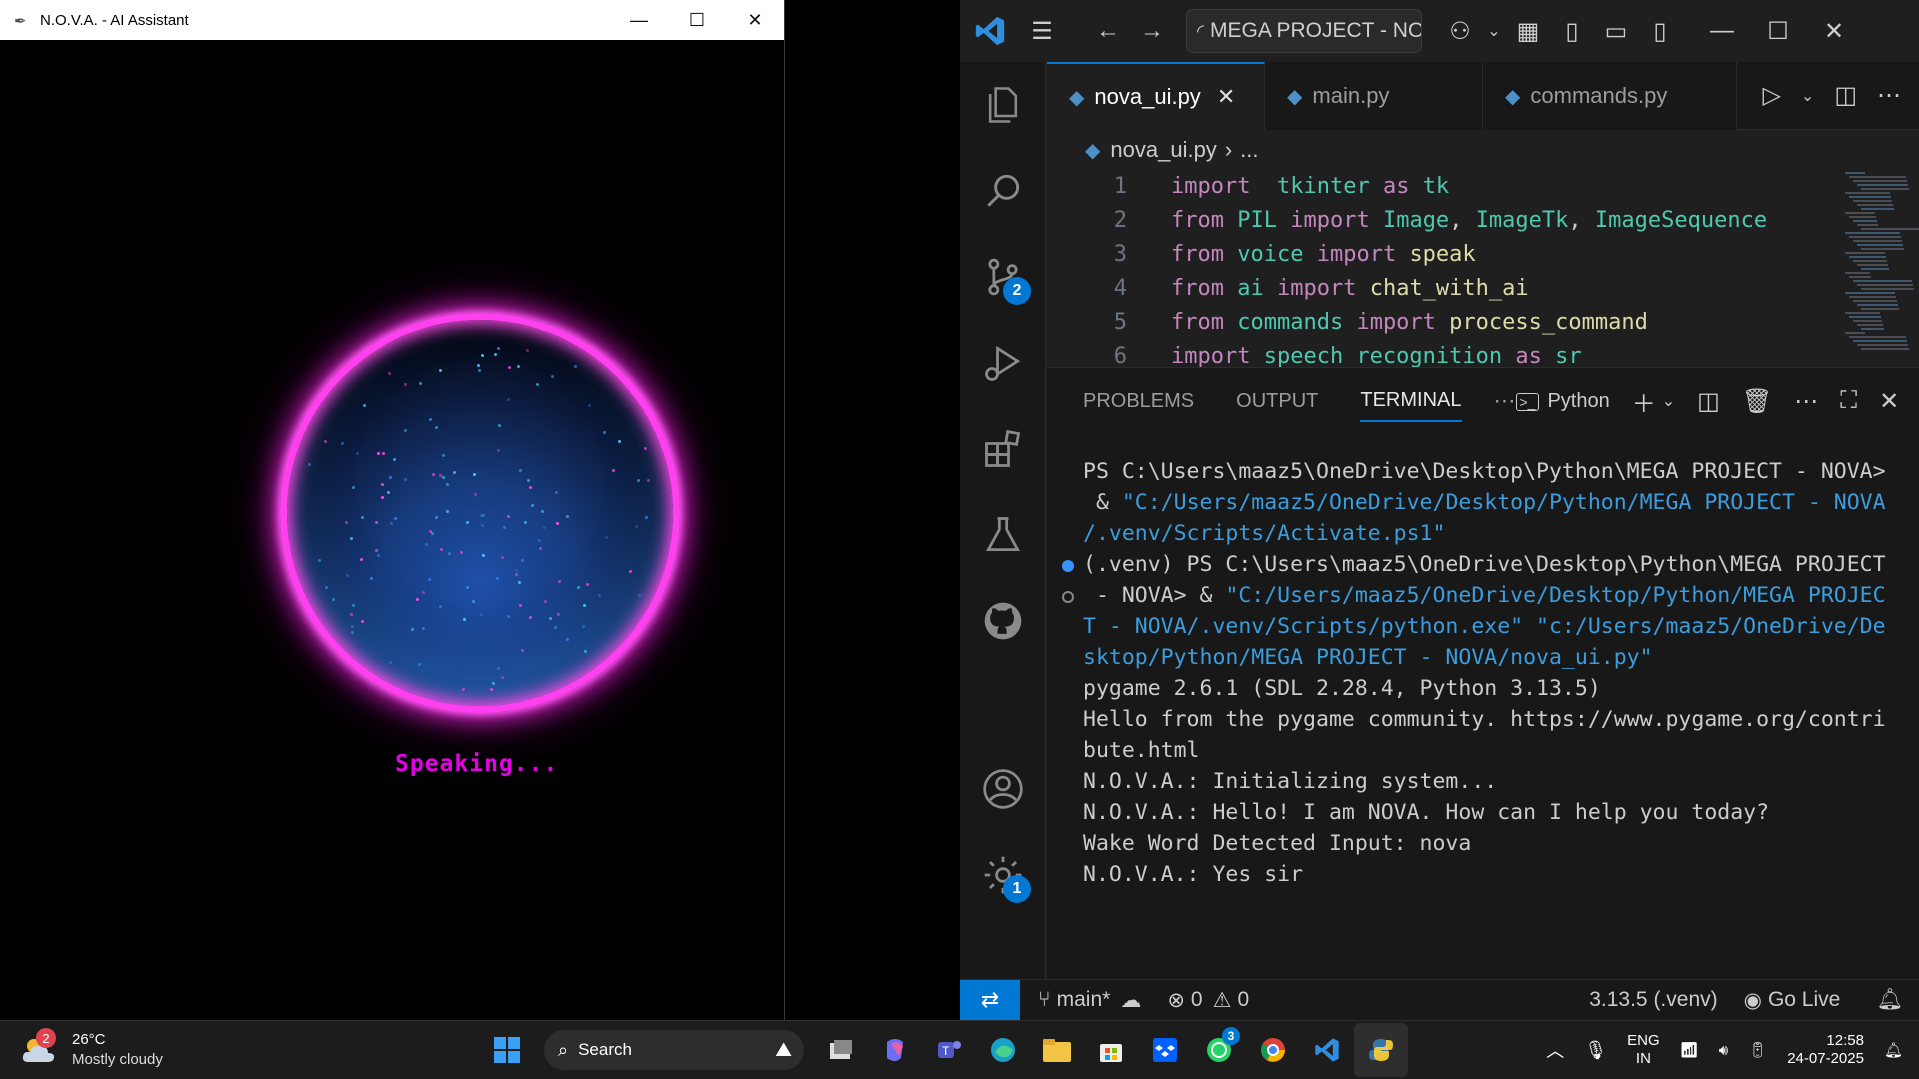 The width and height of the screenshot is (1919, 1079). Describe the element at coordinates (990, 1000) in the screenshot. I see `remote-indicator-icon: ⇄` at that location.